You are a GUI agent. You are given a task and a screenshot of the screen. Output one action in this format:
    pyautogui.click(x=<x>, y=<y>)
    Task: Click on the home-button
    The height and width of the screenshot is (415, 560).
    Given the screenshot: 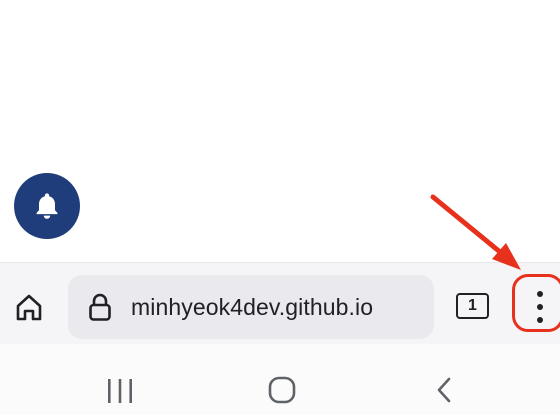 What is the action you would take?
    pyautogui.click(x=29, y=307)
    